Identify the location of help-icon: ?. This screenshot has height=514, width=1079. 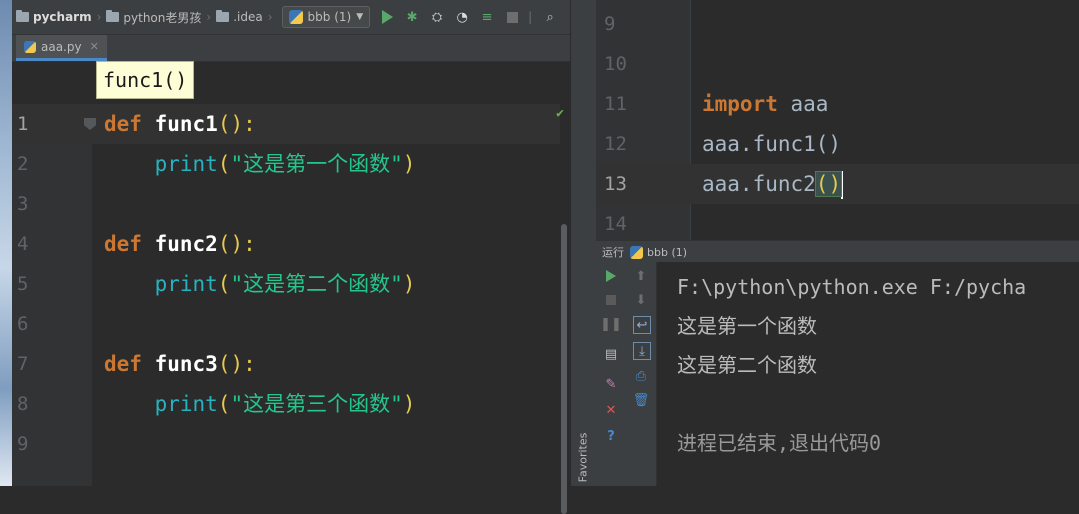
(611, 436).